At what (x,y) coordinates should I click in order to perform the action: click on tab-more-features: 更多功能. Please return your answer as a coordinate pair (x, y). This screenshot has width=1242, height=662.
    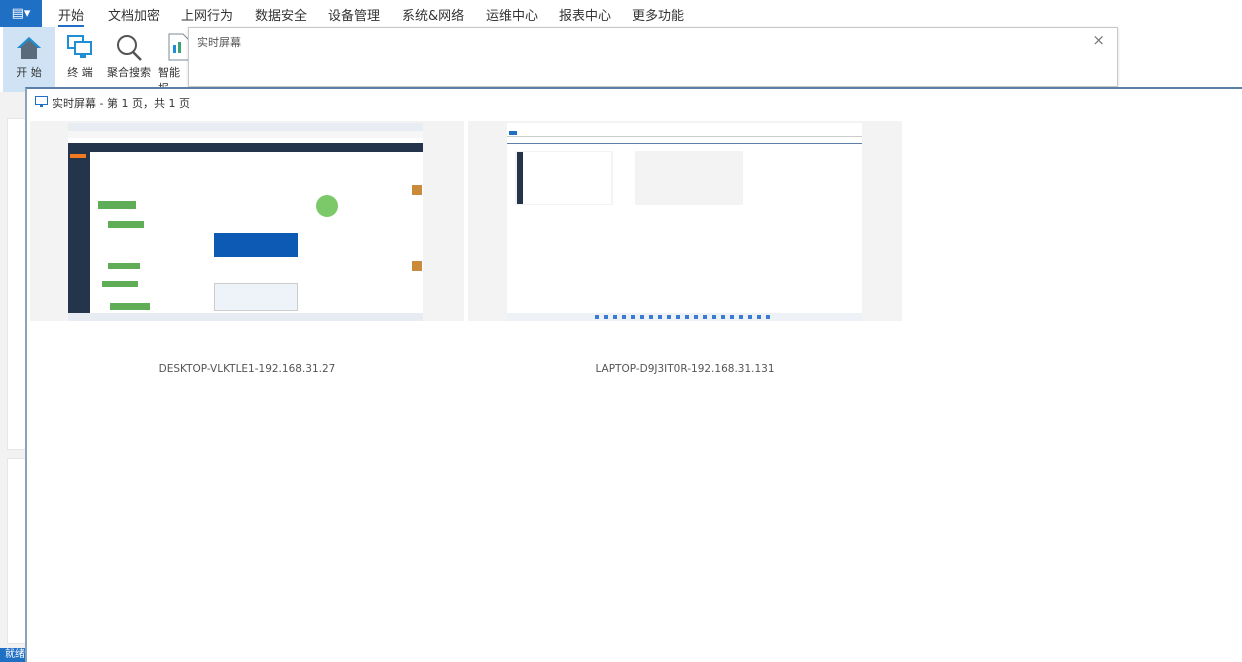
    Looking at the image, I should click on (658, 14).